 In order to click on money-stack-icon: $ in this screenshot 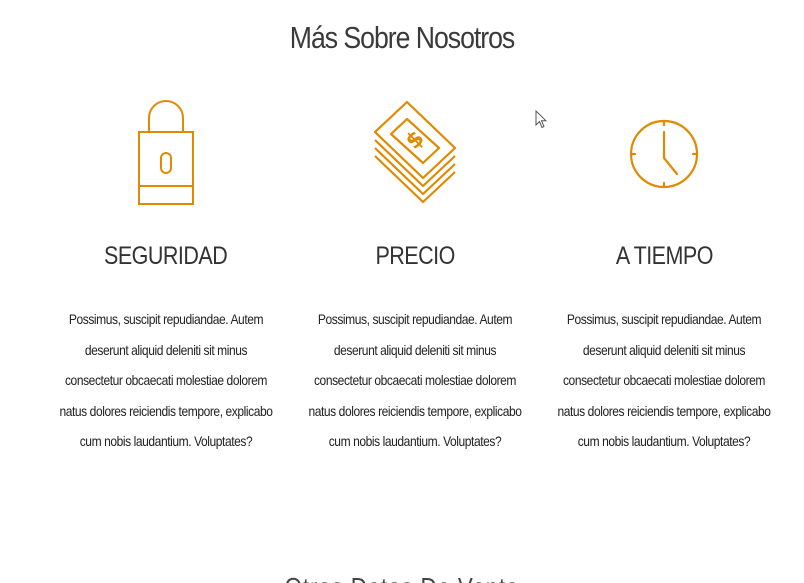, I will do `click(415, 150)`.